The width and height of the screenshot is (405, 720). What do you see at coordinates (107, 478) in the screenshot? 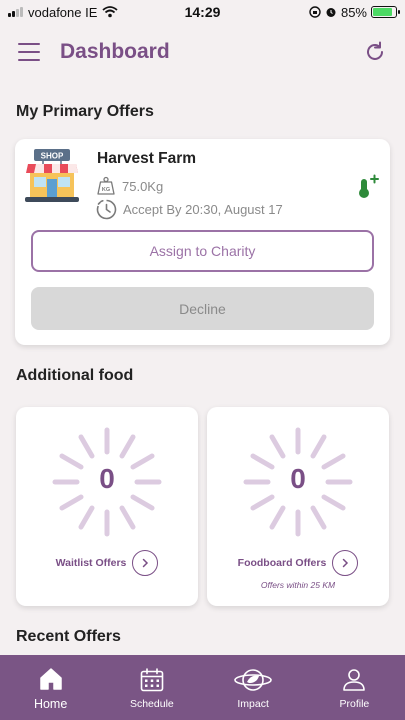
I see `waitlist-count: 0` at bounding box center [107, 478].